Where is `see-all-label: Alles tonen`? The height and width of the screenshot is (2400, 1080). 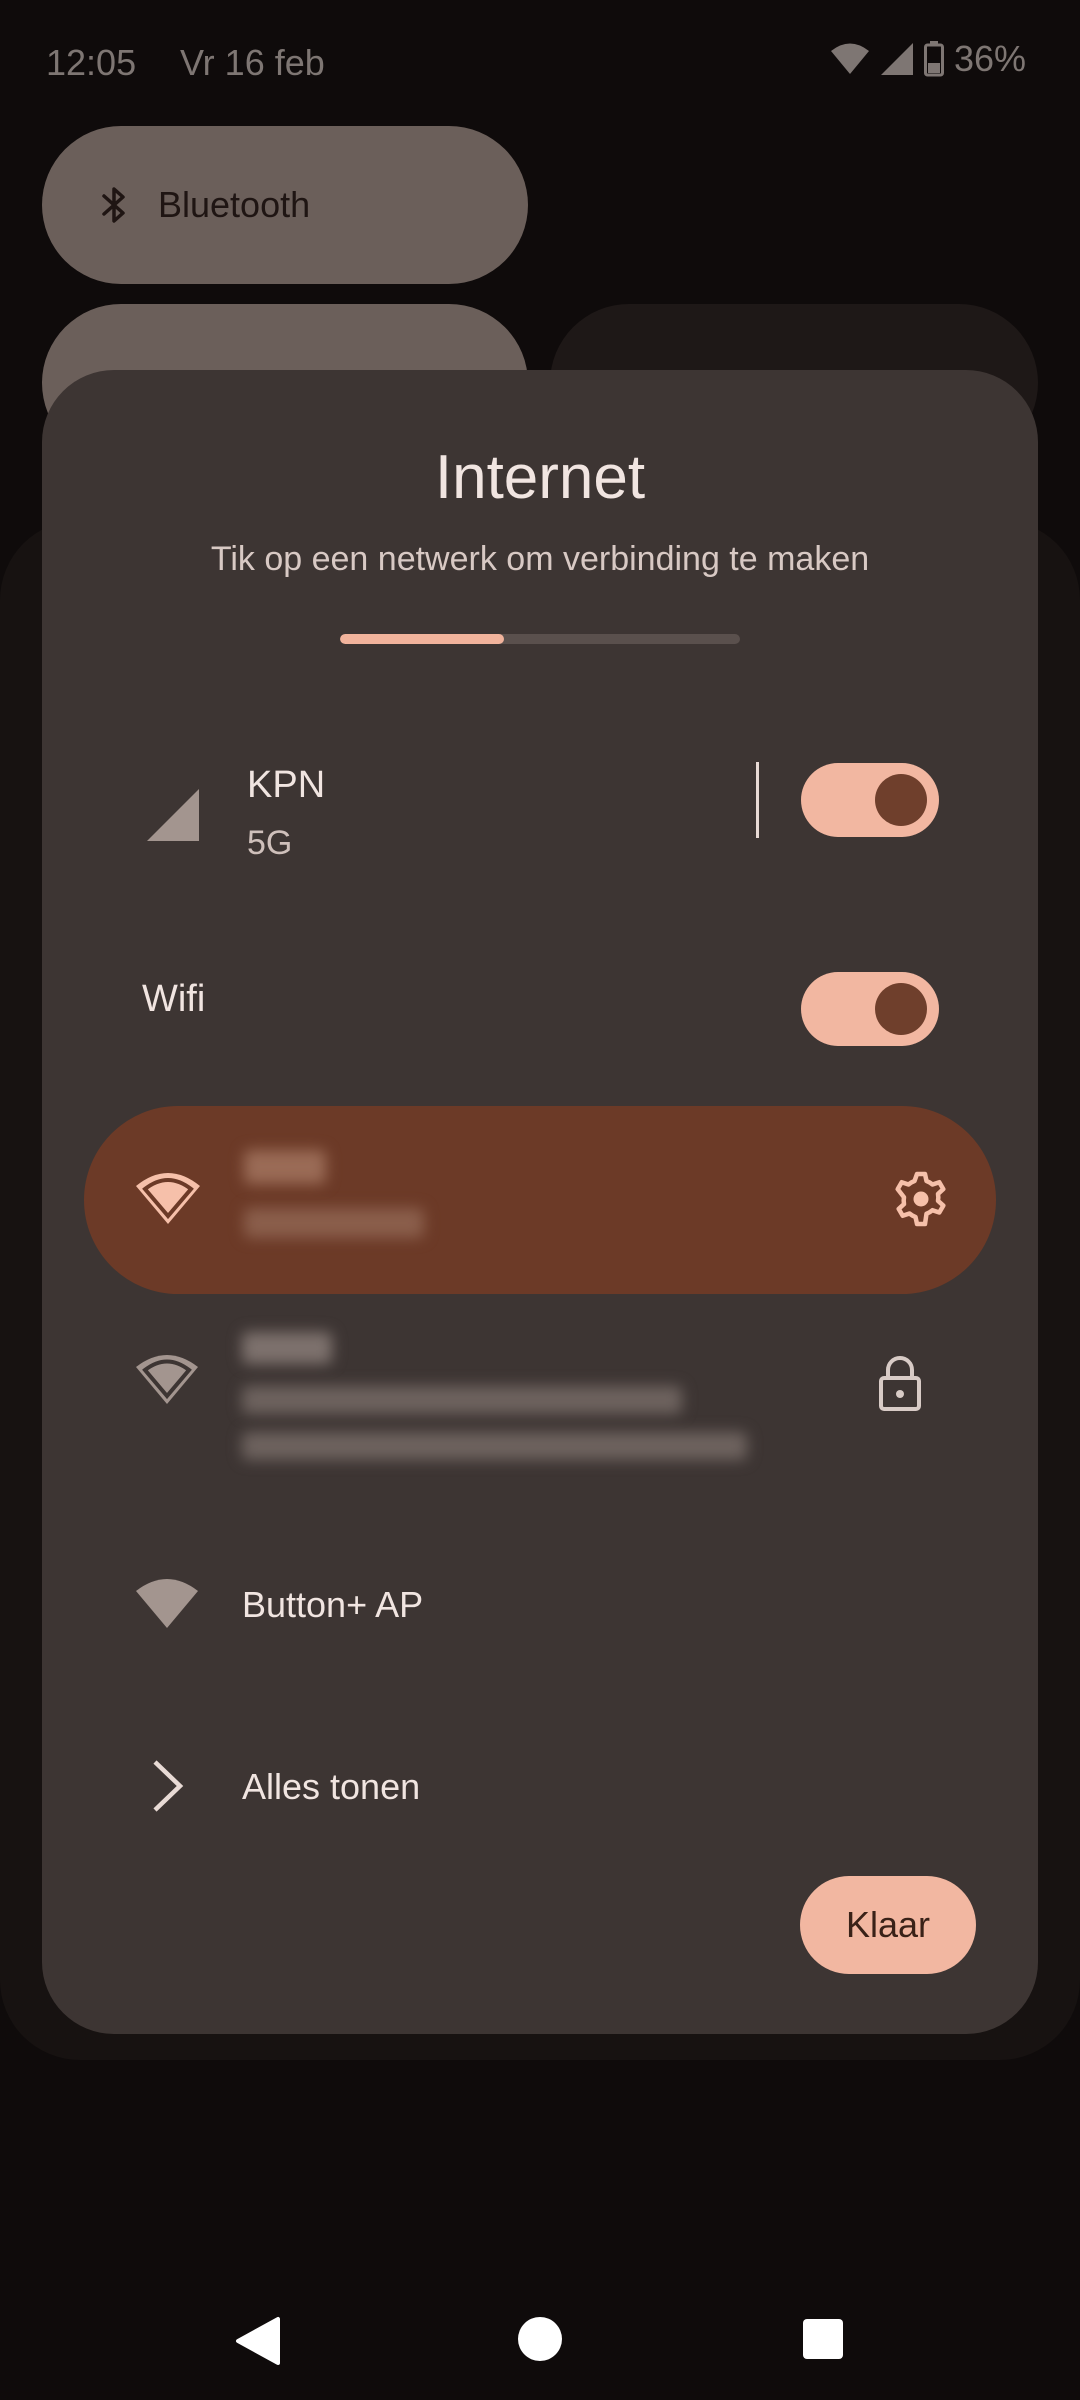
see-all-label: Alles tonen is located at coordinates (331, 1786).